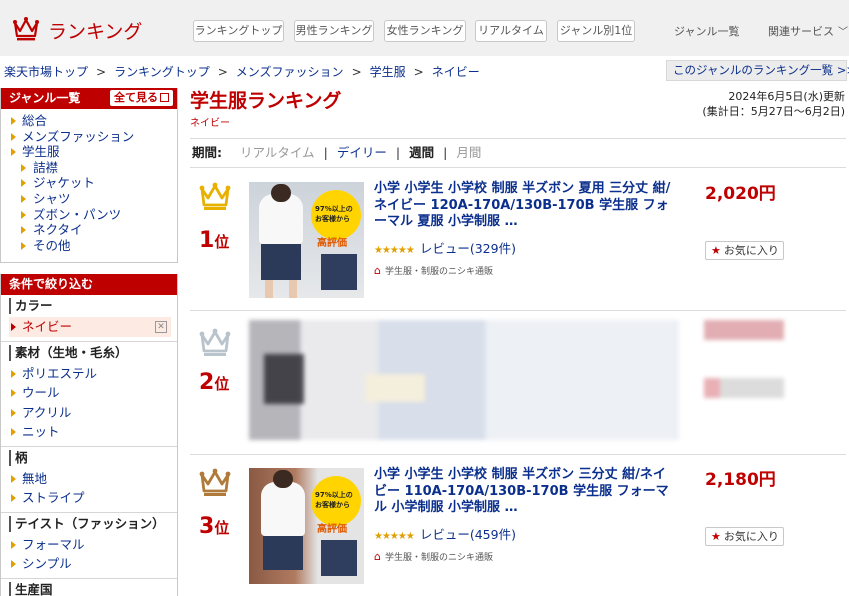 The height and width of the screenshot is (596, 849). Describe the element at coordinates (210, 123) in the screenshot. I see `page-subtitle: ネイビー` at that location.